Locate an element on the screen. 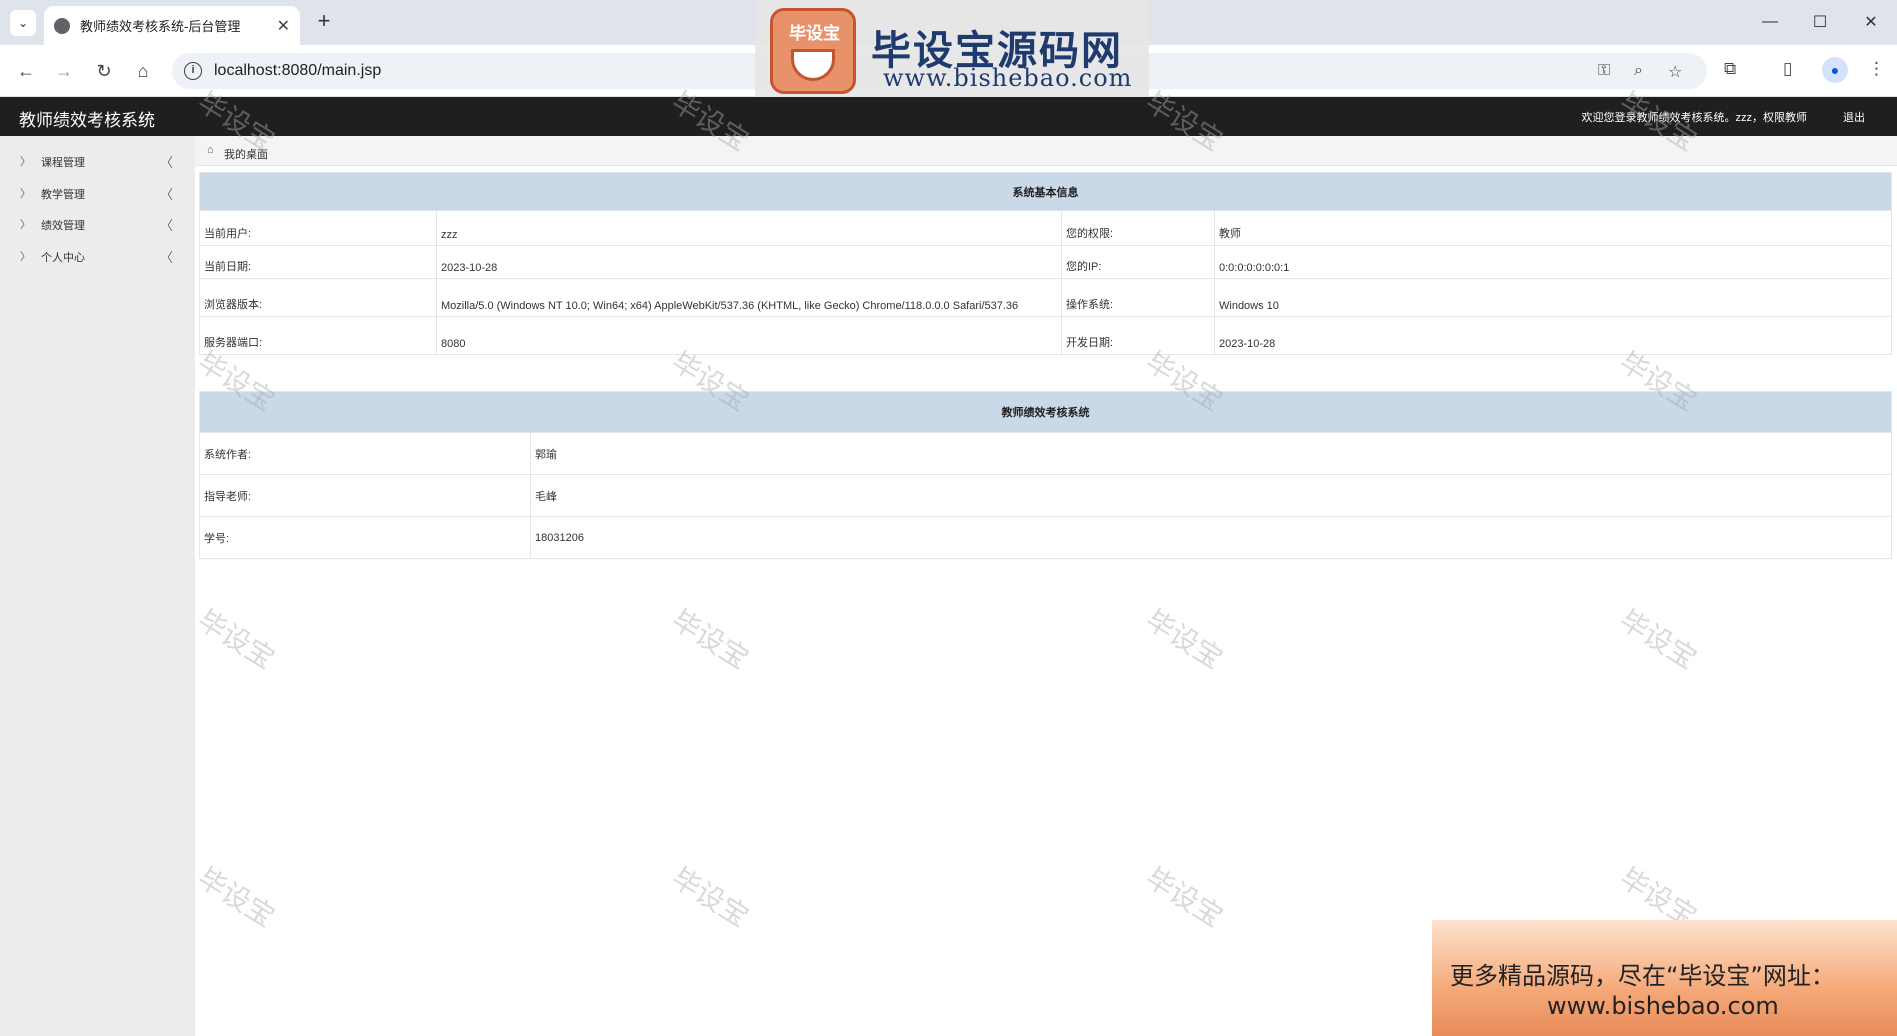 Image resolution: width=1897 pixels, height=1036 pixels. browser-tab-active: 教师绩效考核系统-后台管理 ✕ is located at coordinates (172, 25).